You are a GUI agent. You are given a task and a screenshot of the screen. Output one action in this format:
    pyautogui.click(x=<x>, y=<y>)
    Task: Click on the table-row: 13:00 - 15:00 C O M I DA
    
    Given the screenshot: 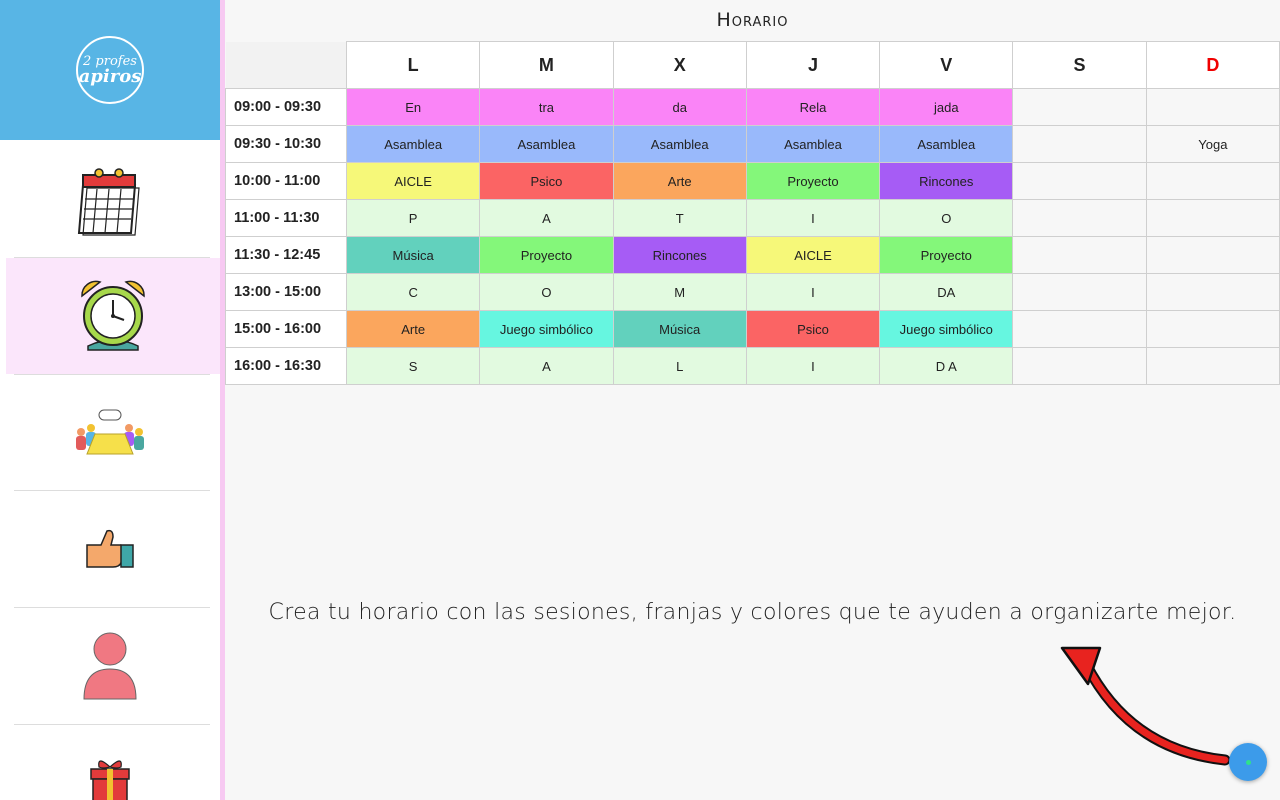 What is the action you would take?
    pyautogui.click(x=752, y=292)
    